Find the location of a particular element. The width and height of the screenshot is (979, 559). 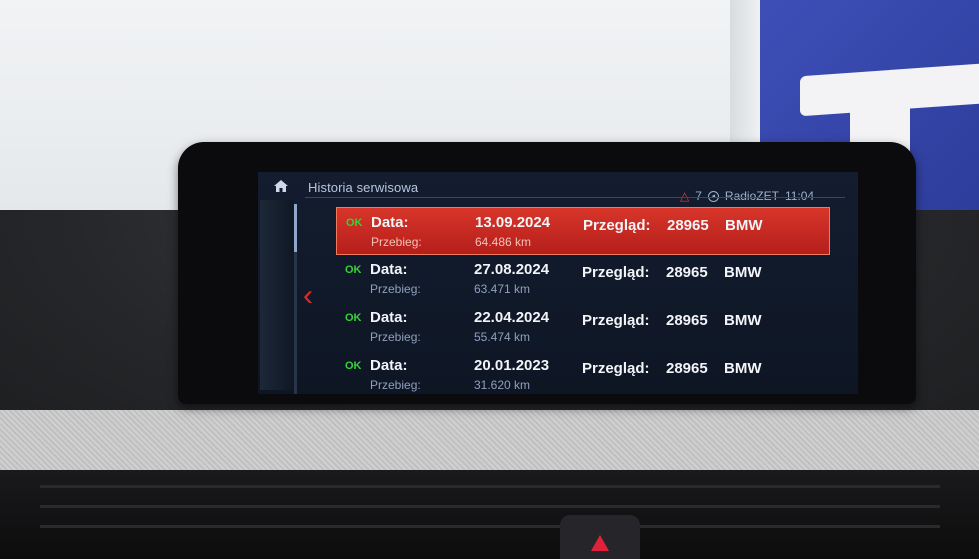

date-value: 20.01.2023 is located at coordinates (512, 365).